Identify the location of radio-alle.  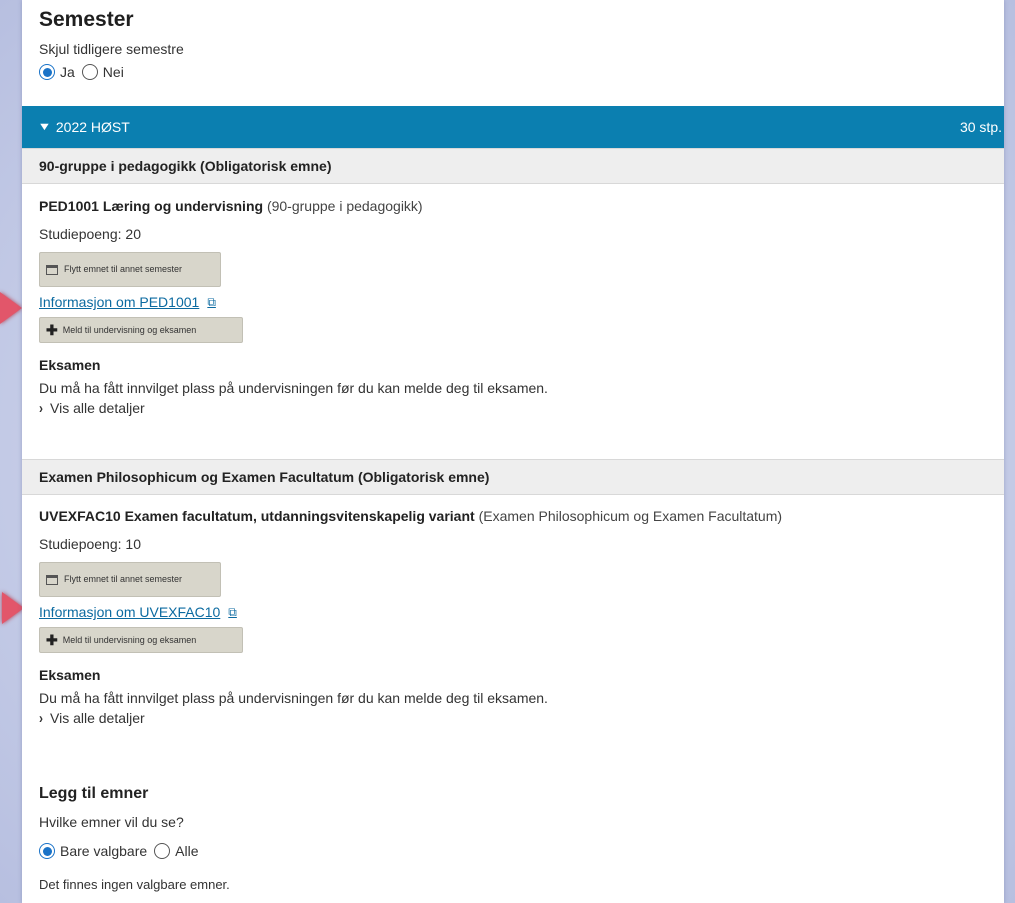
(162, 851).